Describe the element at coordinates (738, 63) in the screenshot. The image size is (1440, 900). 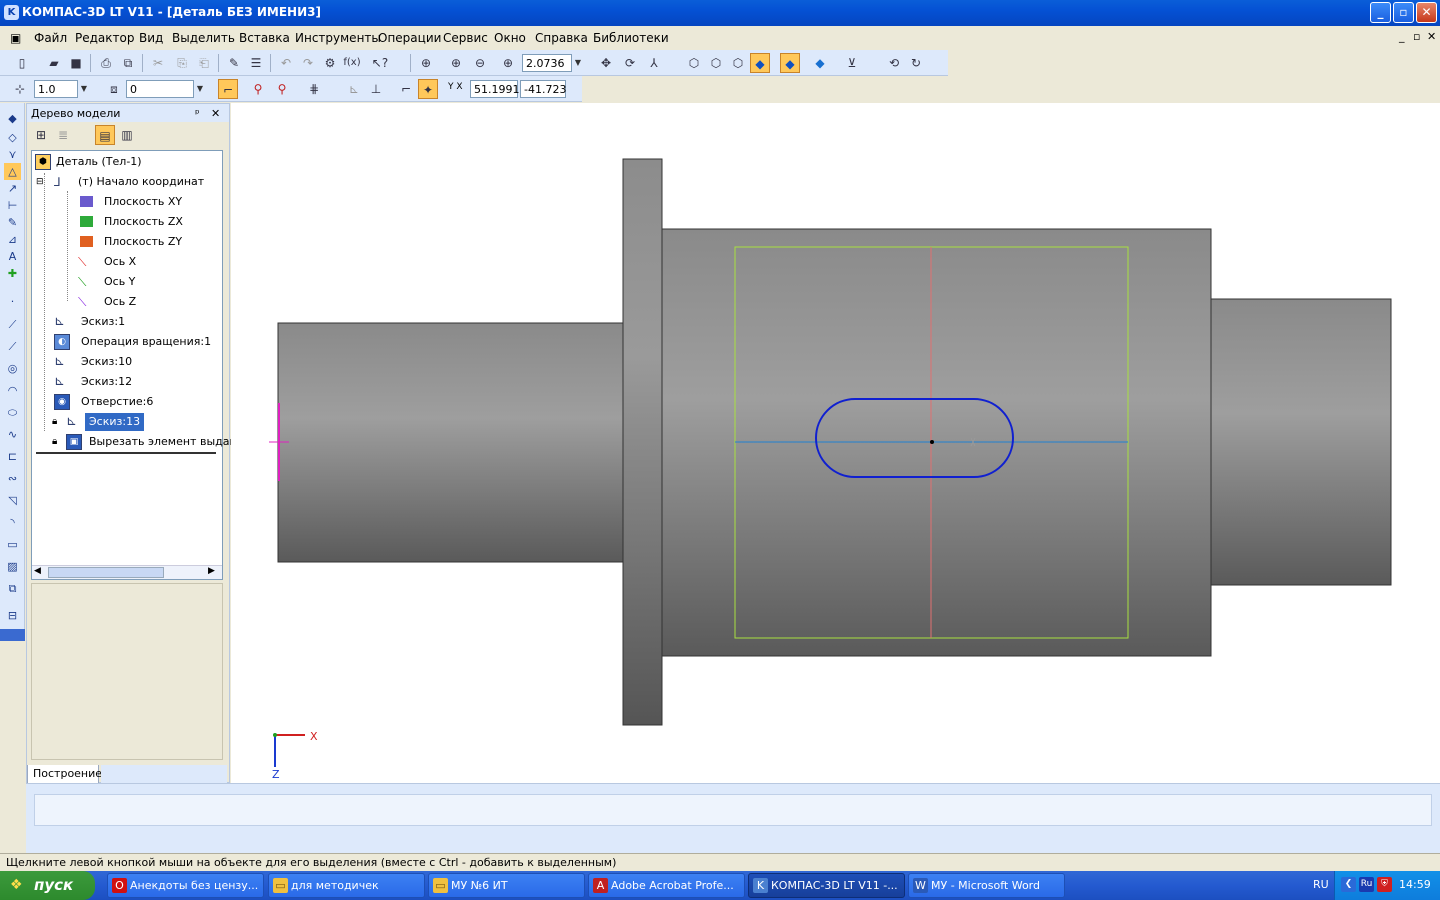
I see `thin-lines-icon: ⬡` at that location.